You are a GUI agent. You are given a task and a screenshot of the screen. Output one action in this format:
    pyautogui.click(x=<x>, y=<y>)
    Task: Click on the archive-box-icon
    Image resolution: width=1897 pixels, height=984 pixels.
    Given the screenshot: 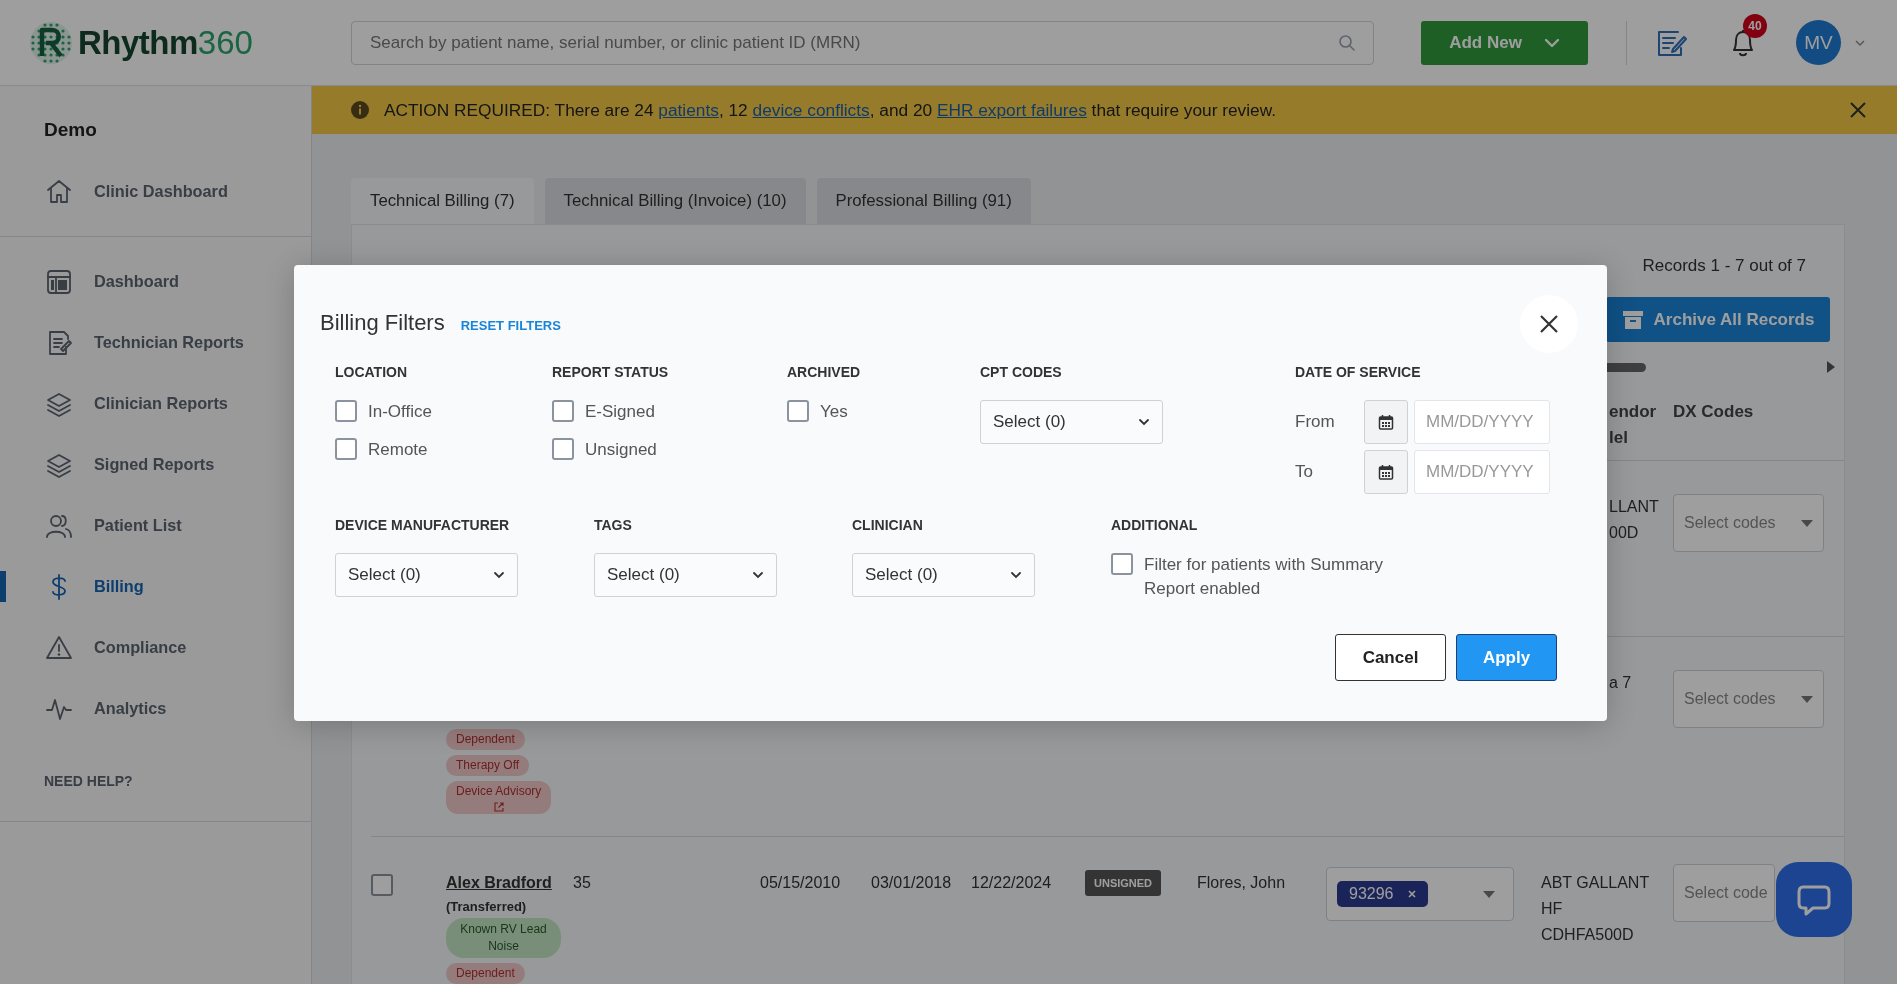 What is the action you would take?
    pyautogui.click(x=1632, y=319)
    